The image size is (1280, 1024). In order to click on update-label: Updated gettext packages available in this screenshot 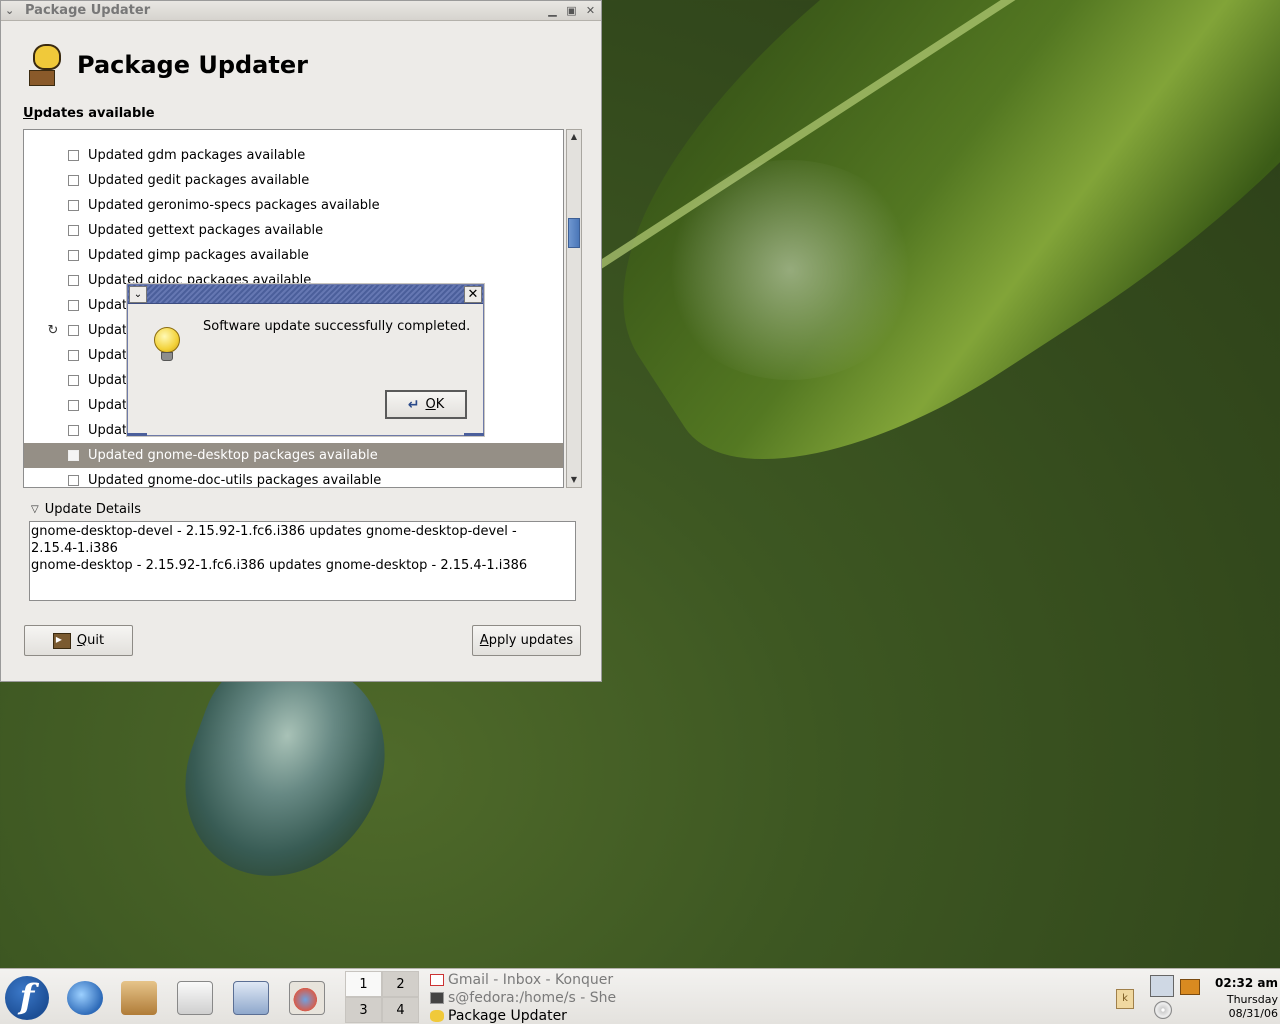, I will do `click(206, 230)`.